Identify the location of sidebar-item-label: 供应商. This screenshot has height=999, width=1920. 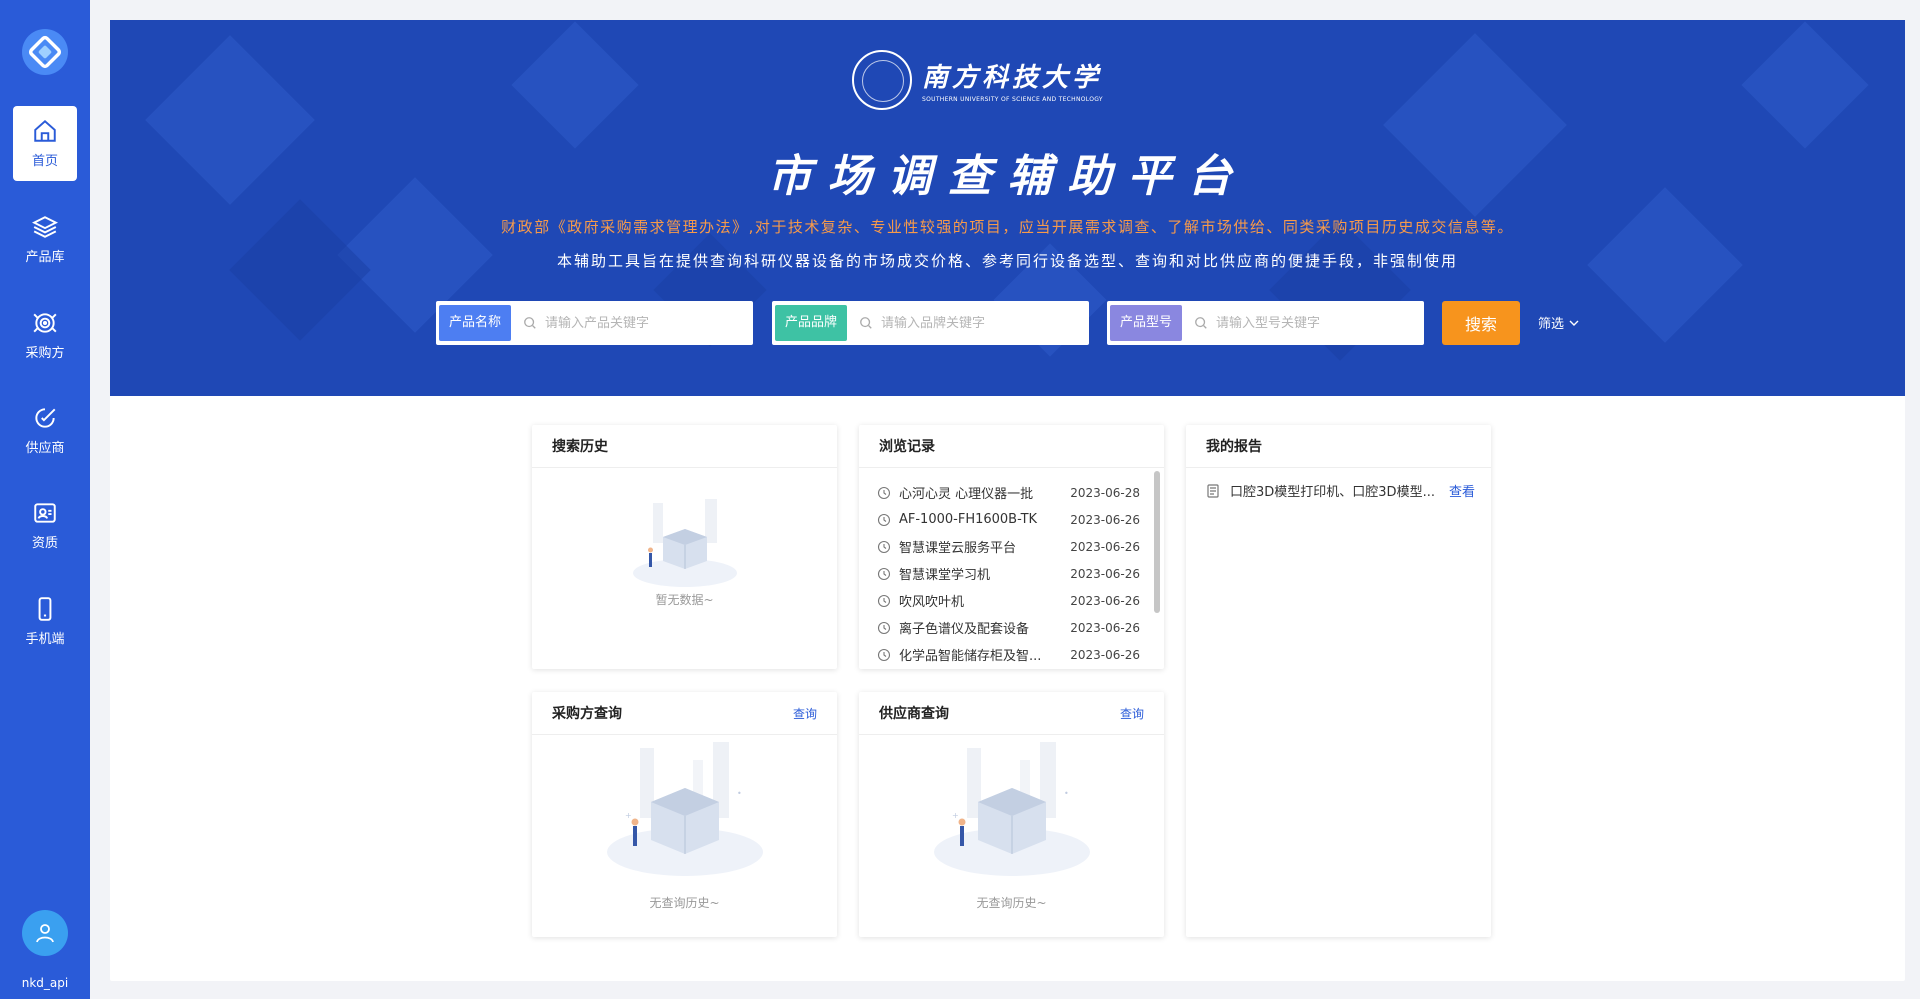
(45, 448).